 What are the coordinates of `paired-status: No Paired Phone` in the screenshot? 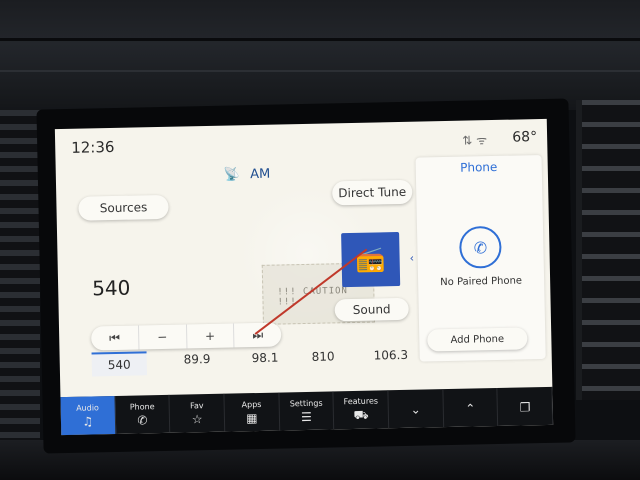 It's located at (481, 282).